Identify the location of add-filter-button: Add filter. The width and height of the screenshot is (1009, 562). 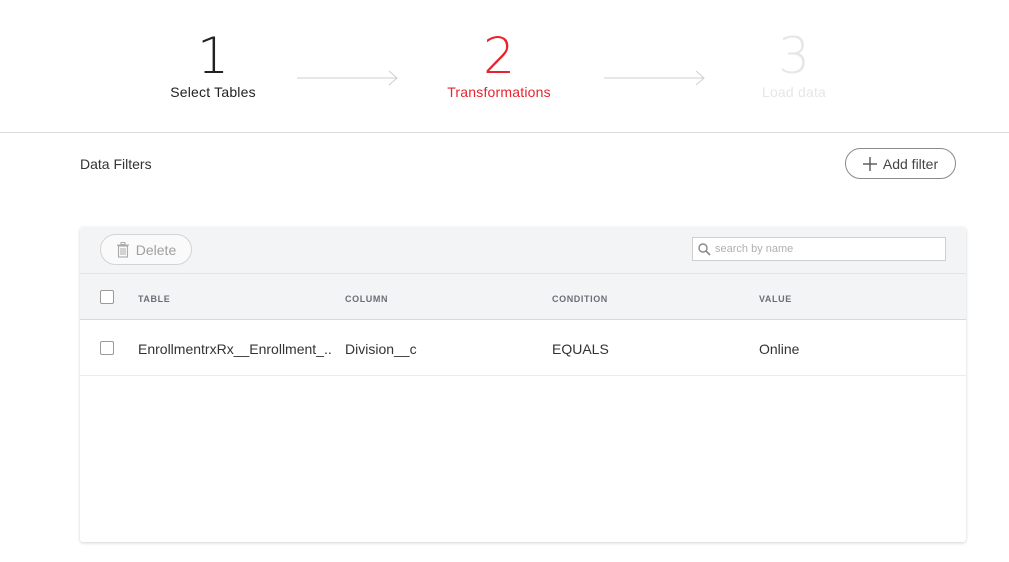
(900, 163).